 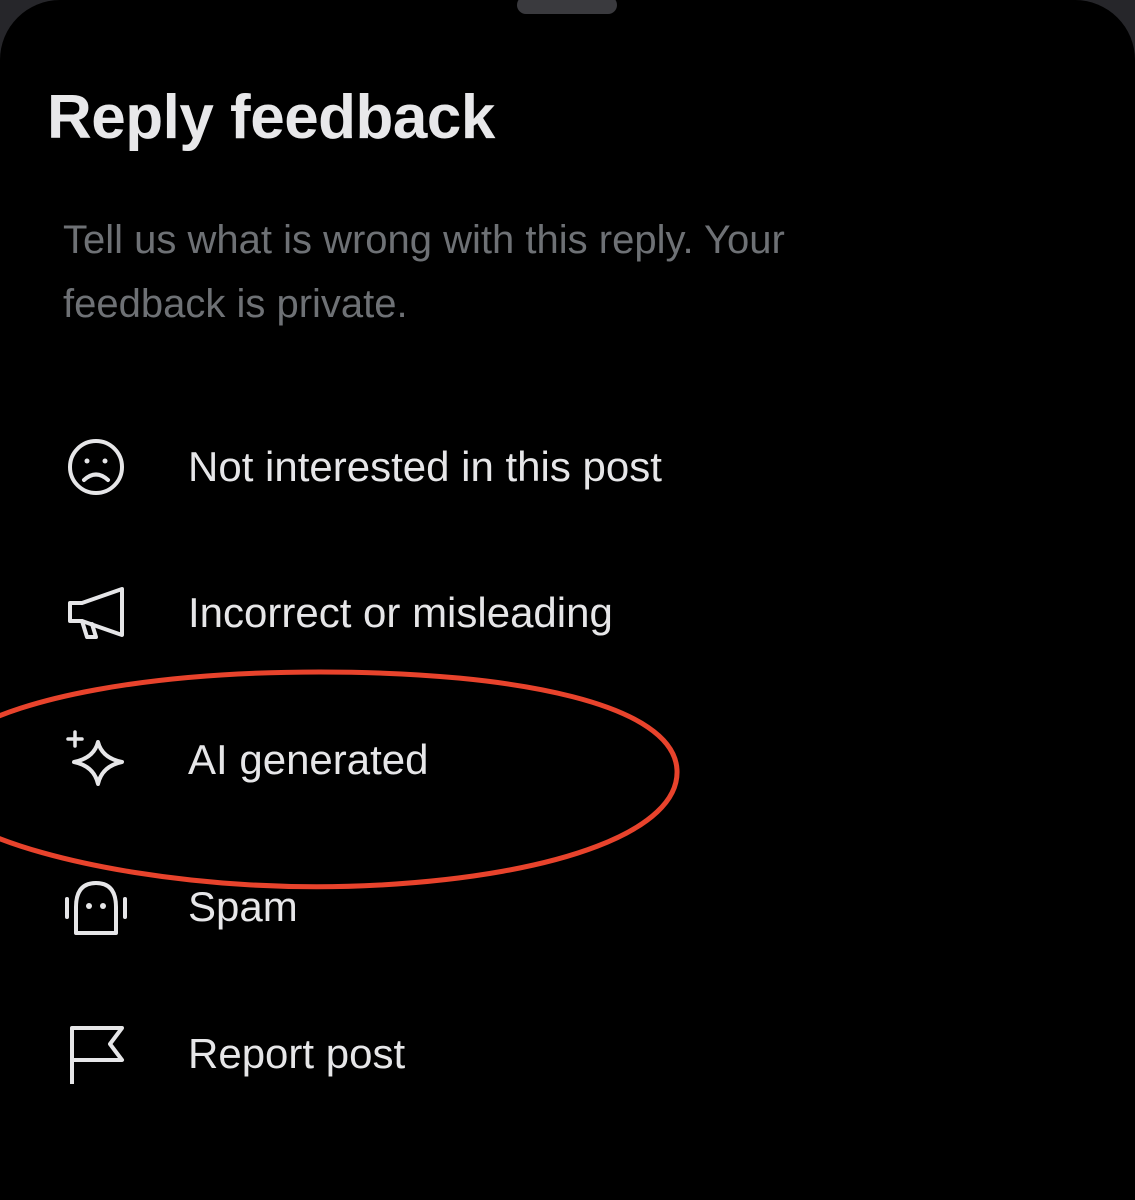 I want to click on option-not-interested: Not interested in this post, so click(x=567, y=467).